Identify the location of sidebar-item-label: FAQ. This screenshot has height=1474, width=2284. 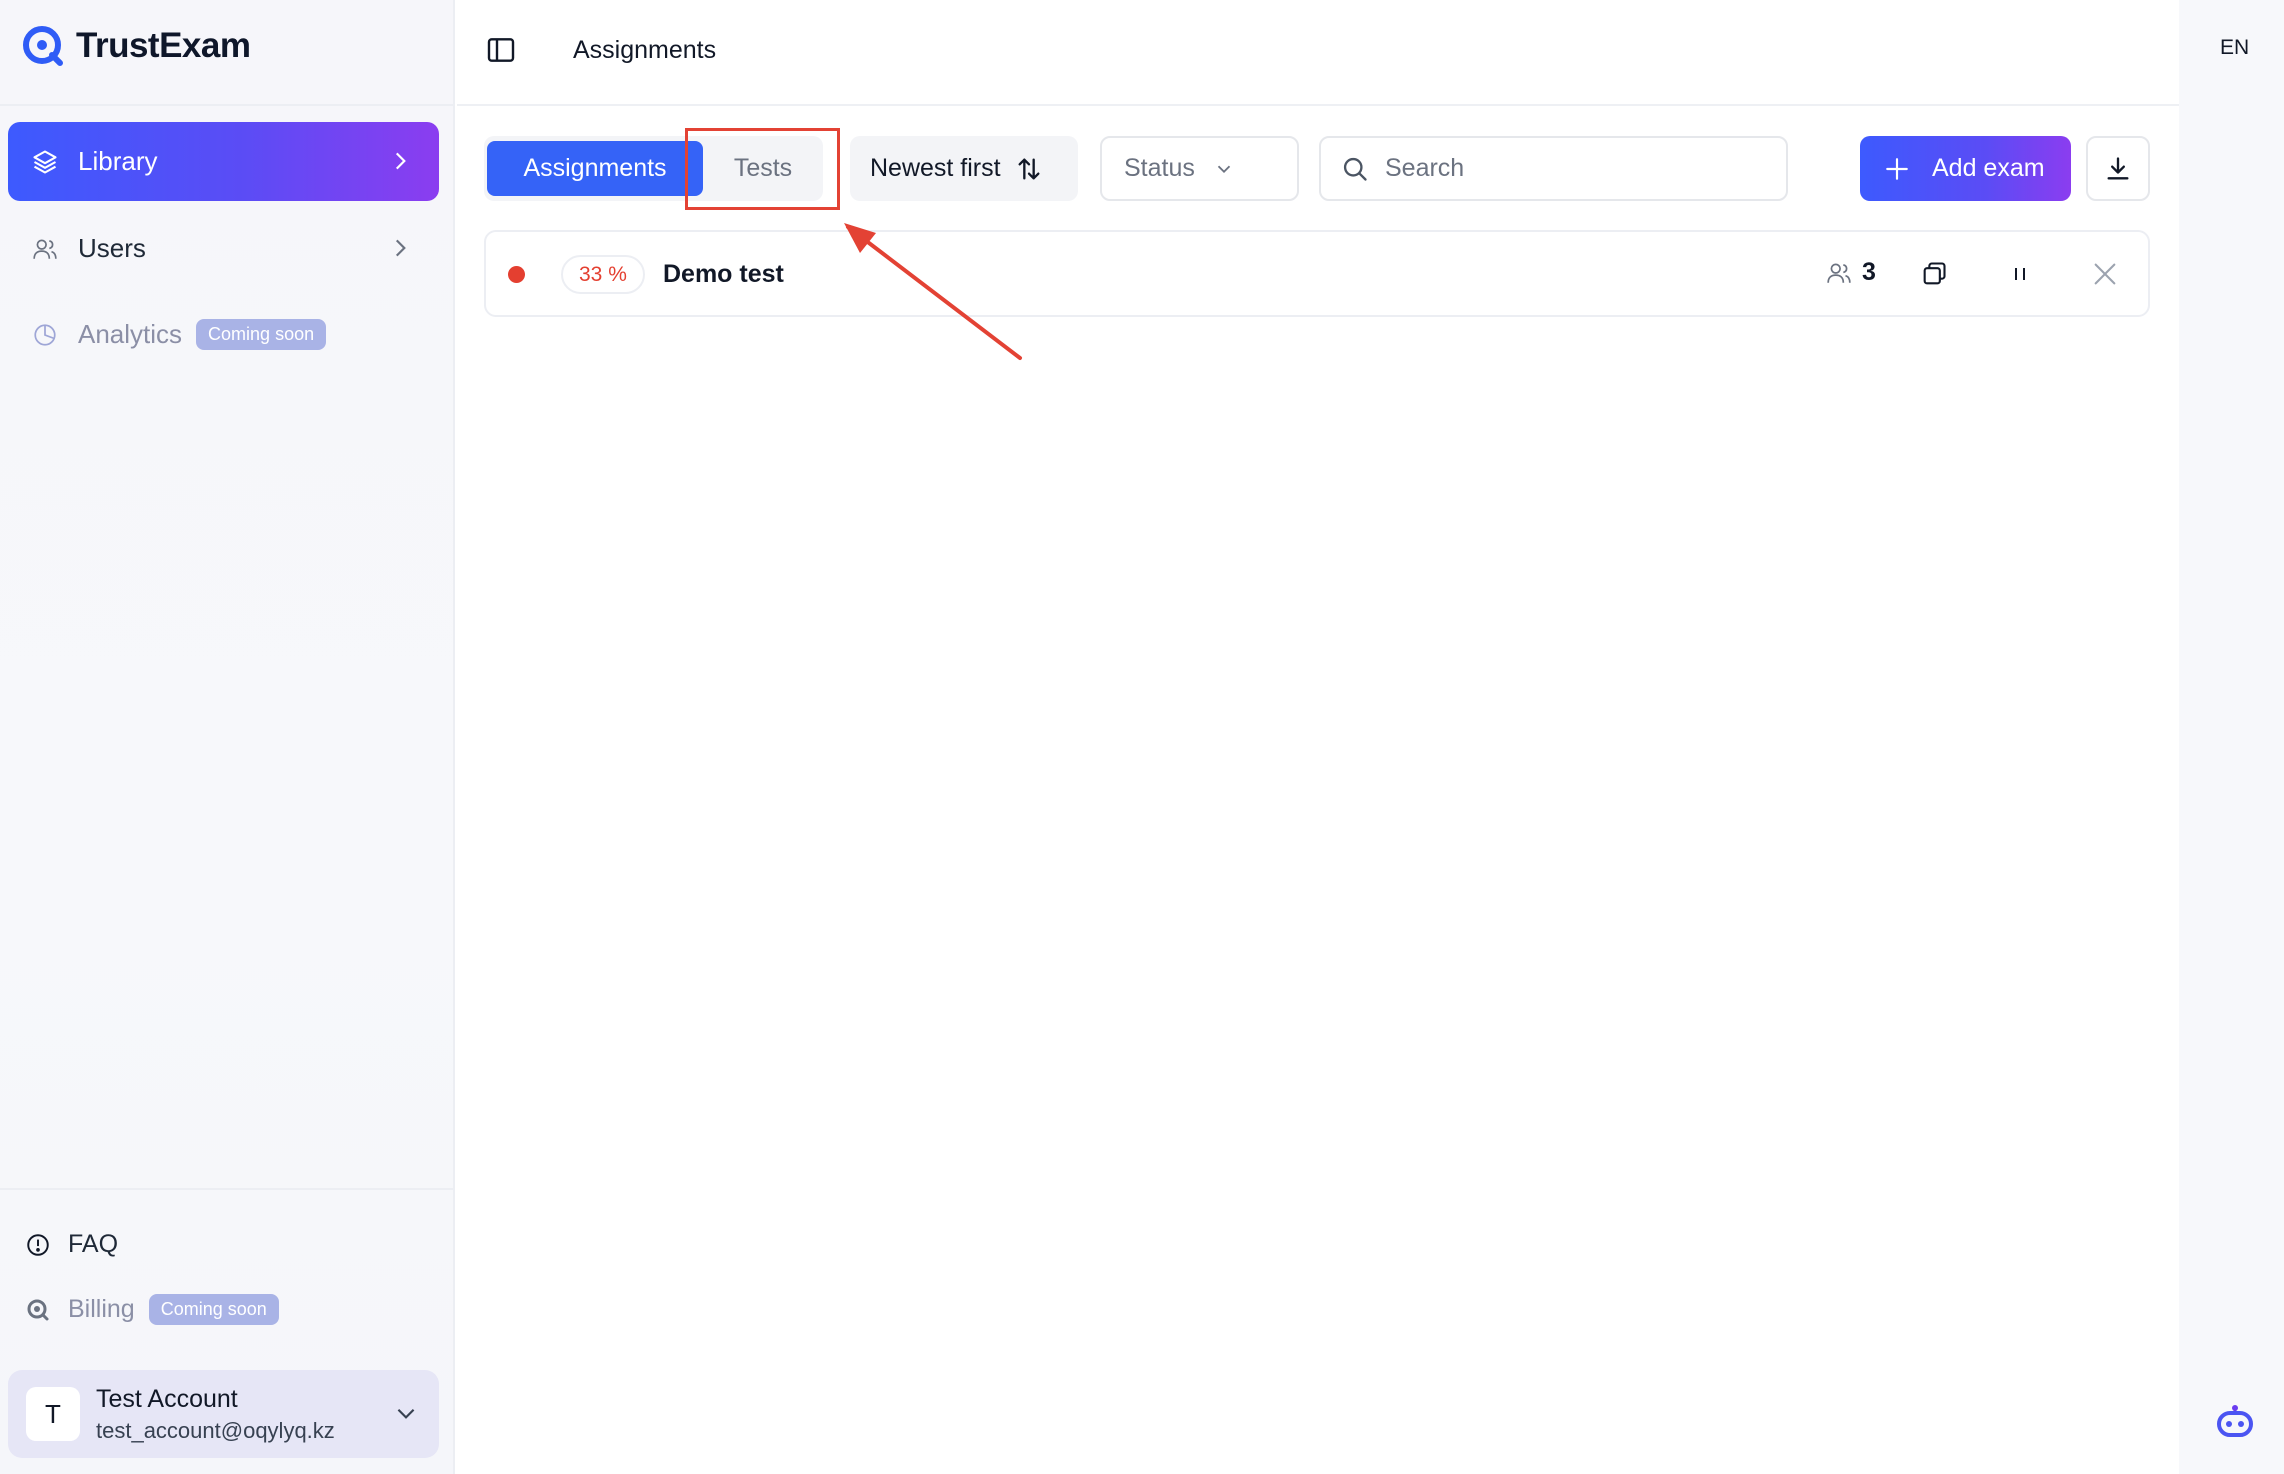
(93, 1244).